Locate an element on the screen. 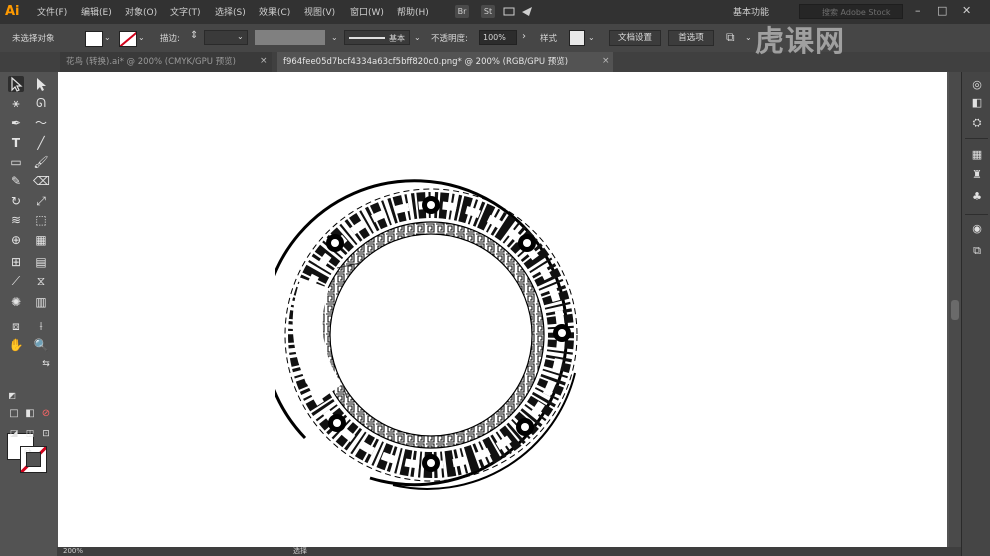  send-icon is located at coordinates (527, 11).